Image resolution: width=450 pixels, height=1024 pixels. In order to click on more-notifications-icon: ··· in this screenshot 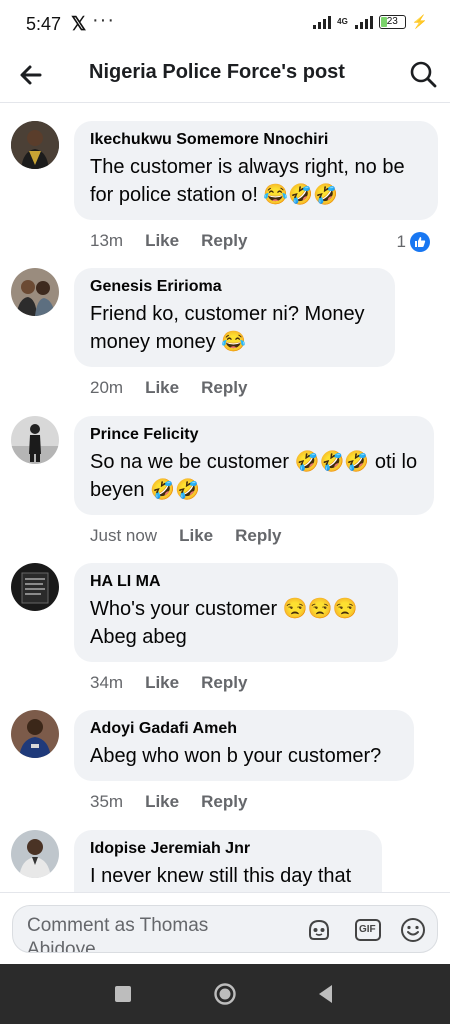, I will do `click(103, 20)`.